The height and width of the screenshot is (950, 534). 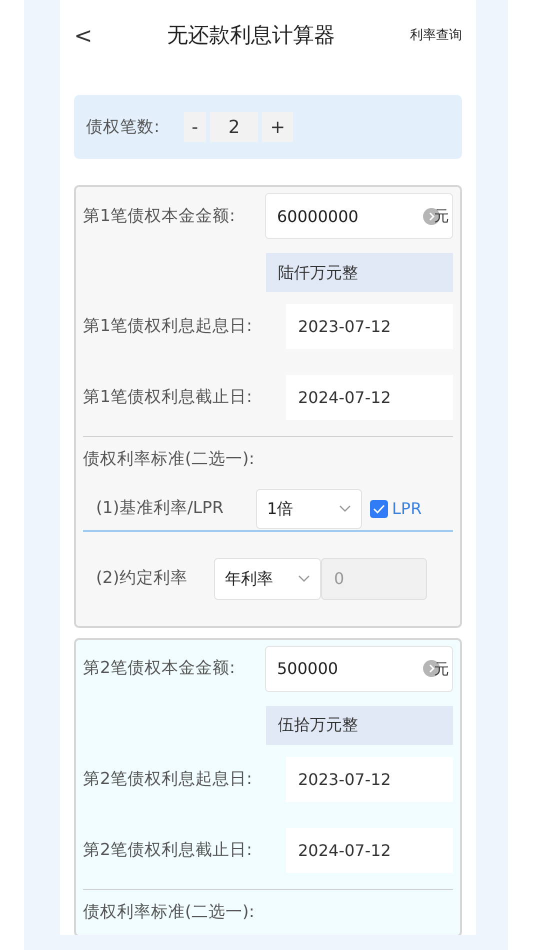 I want to click on checkbox-label: LPR, so click(x=407, y=509).